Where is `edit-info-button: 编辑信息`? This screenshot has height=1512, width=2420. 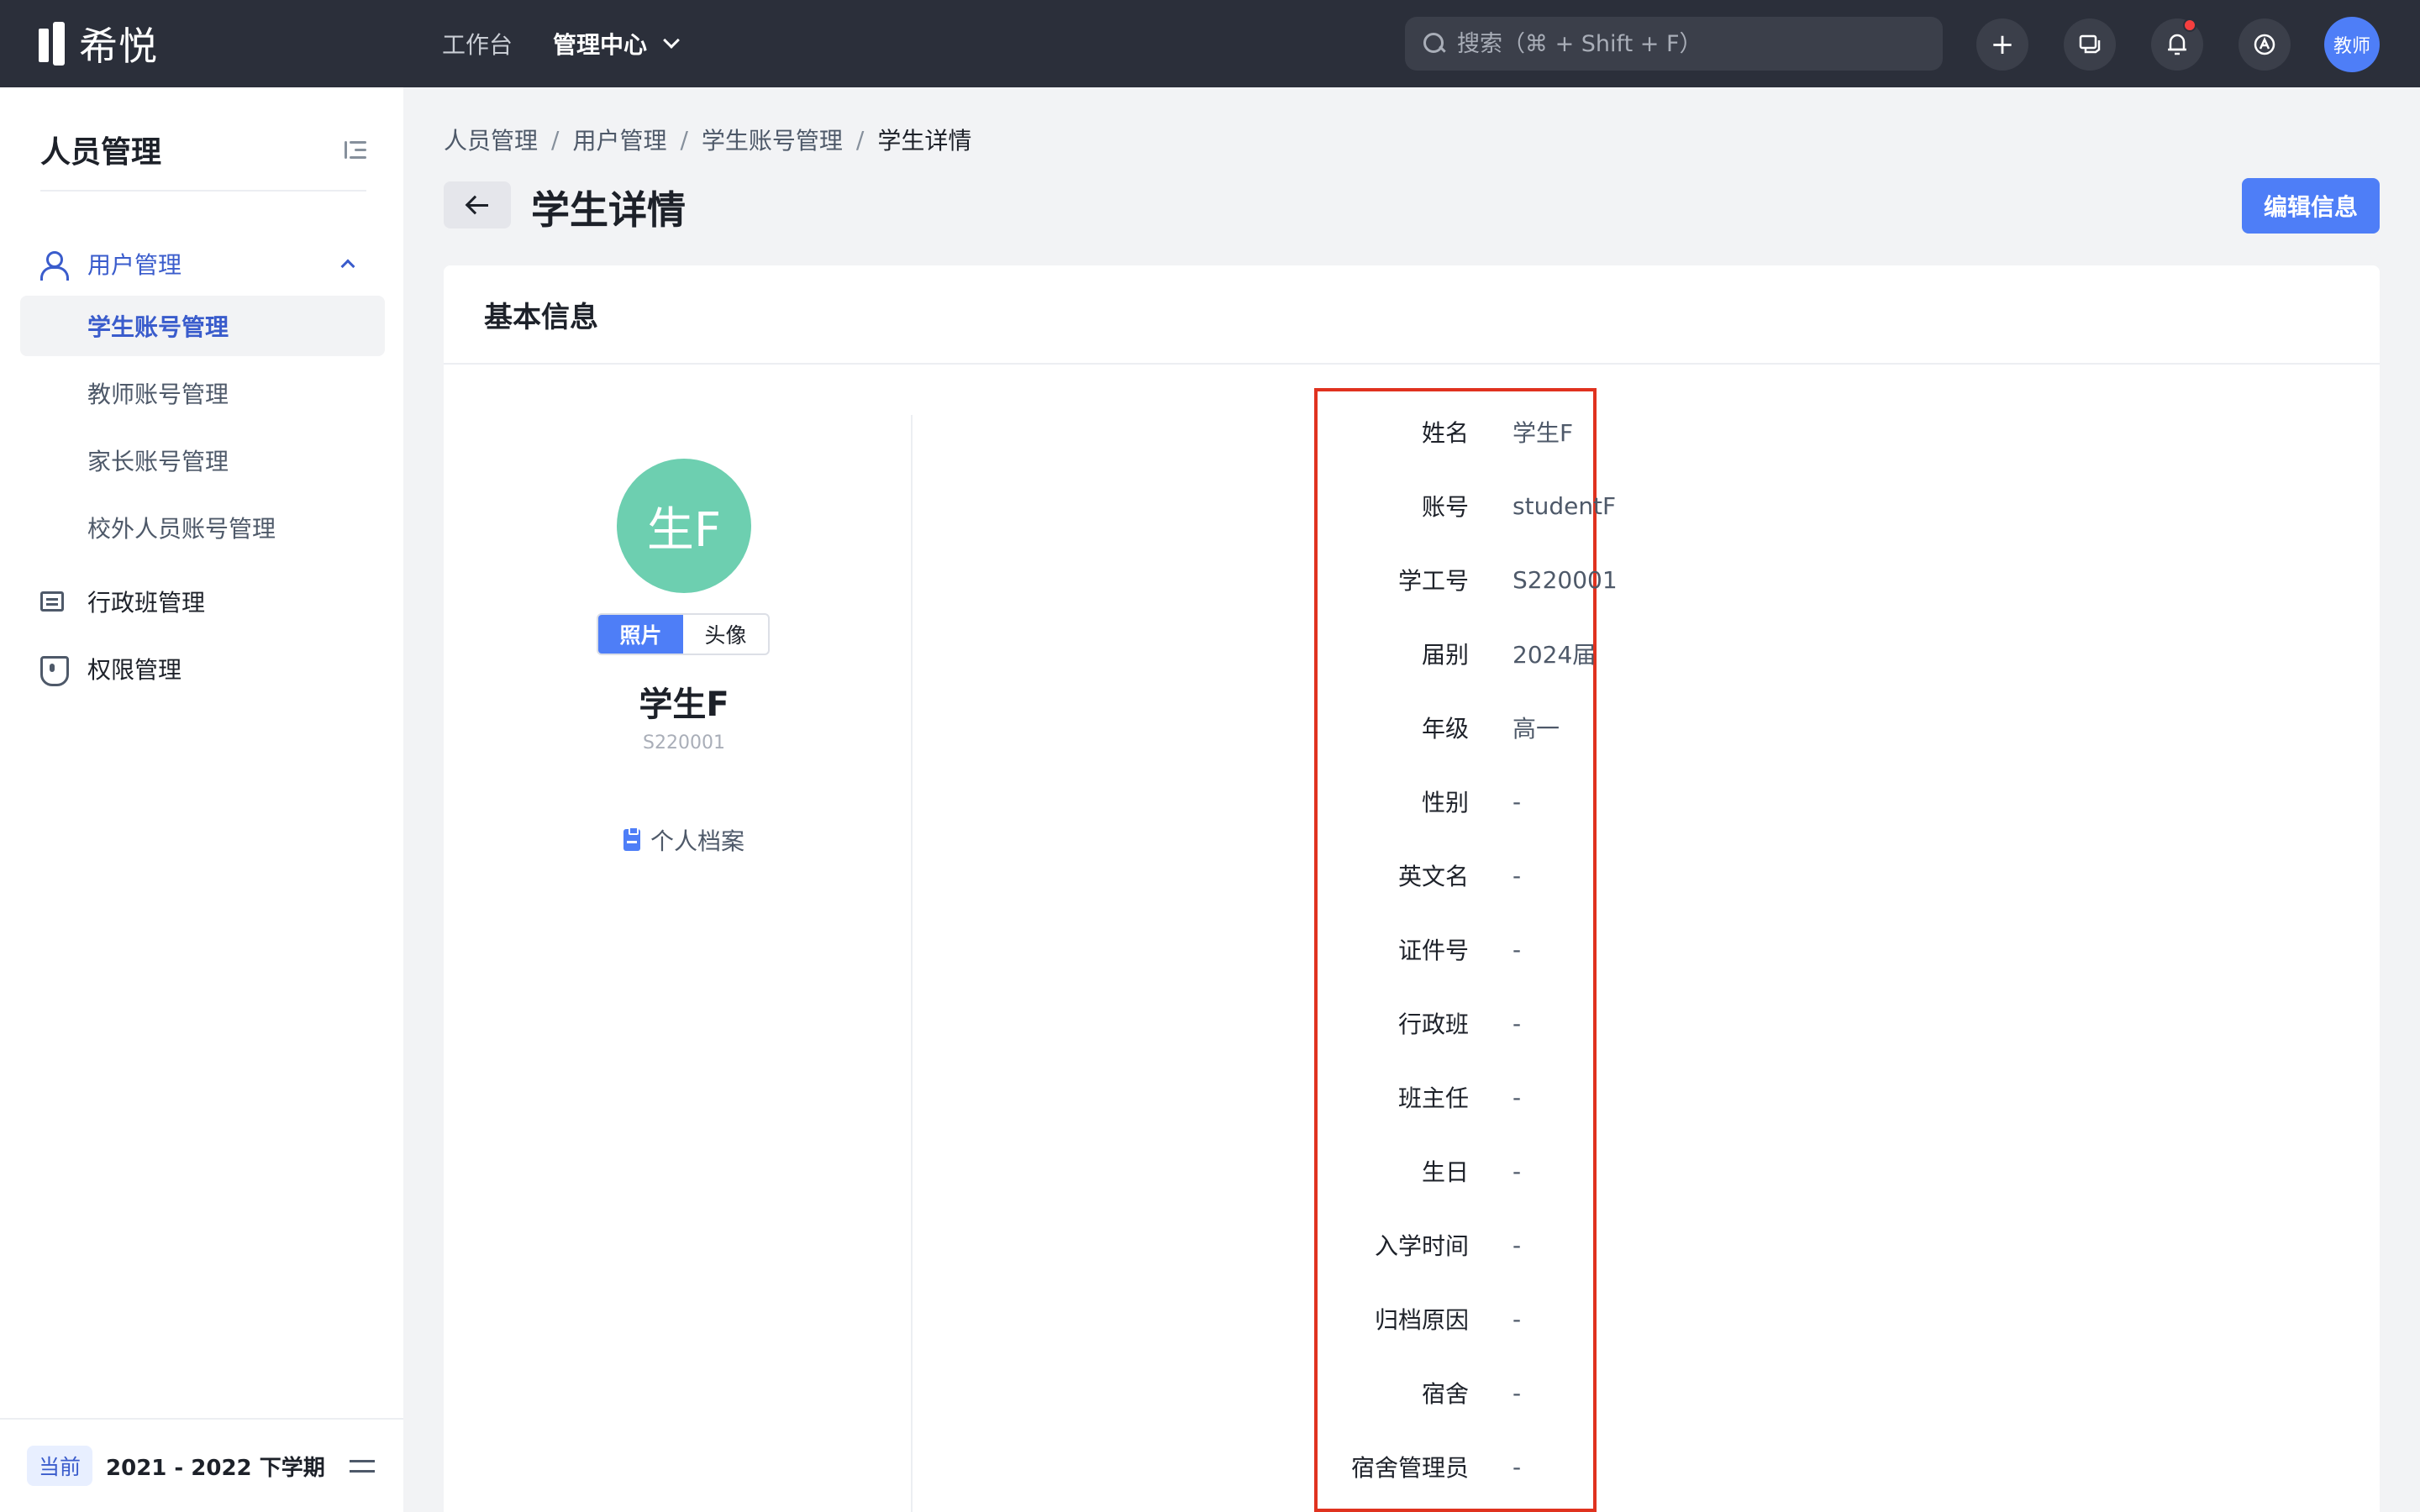 edit-info-button: 编辑信息 is located at coordinates (2311, 206).